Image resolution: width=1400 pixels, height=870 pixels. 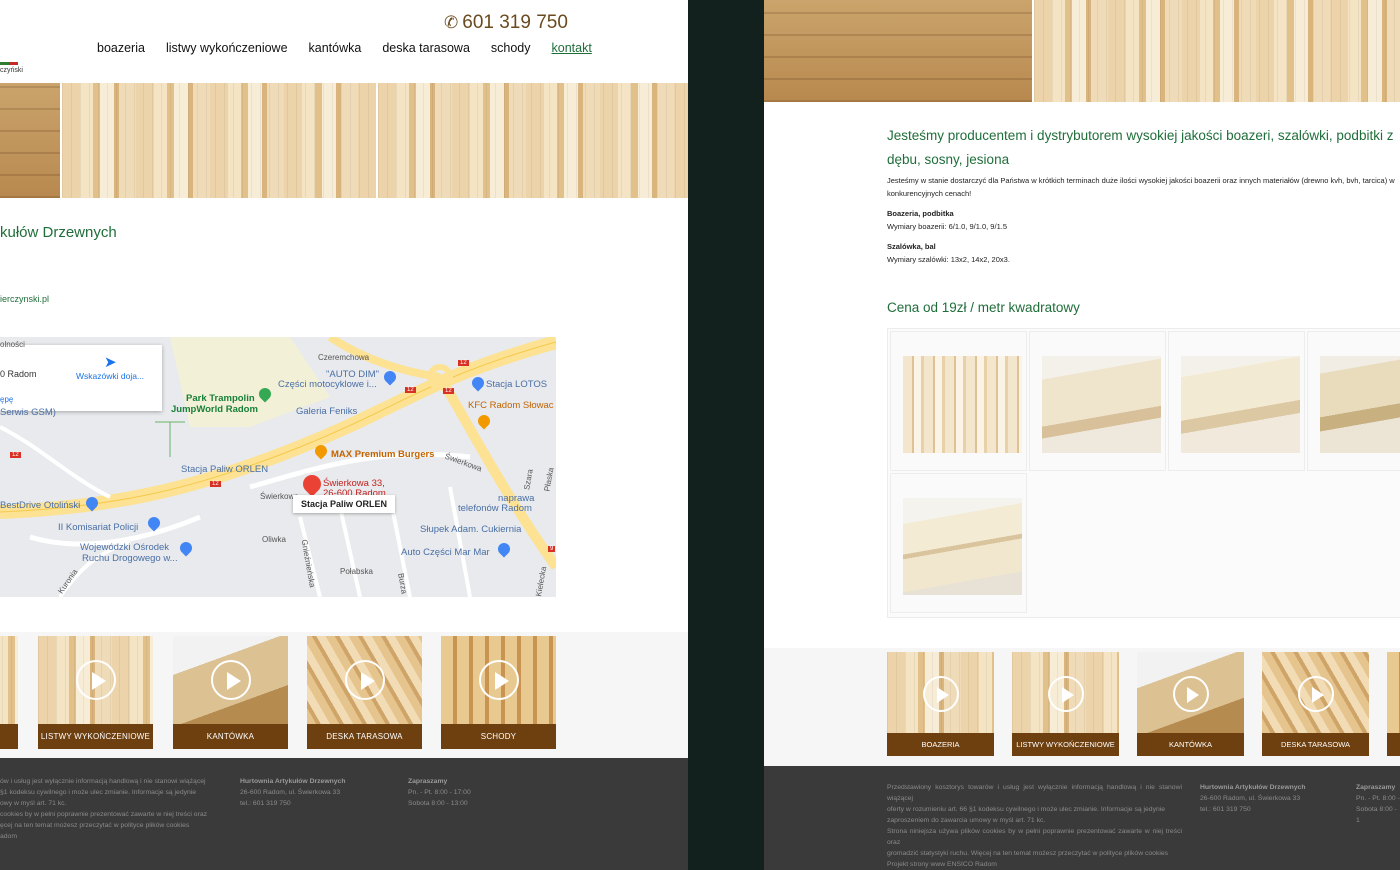 What do you see at coordinates (920, 213) in the screenshot?
I see `section-title-boazeria: Boazeria, podbitka` at bounding box center [920, 213].